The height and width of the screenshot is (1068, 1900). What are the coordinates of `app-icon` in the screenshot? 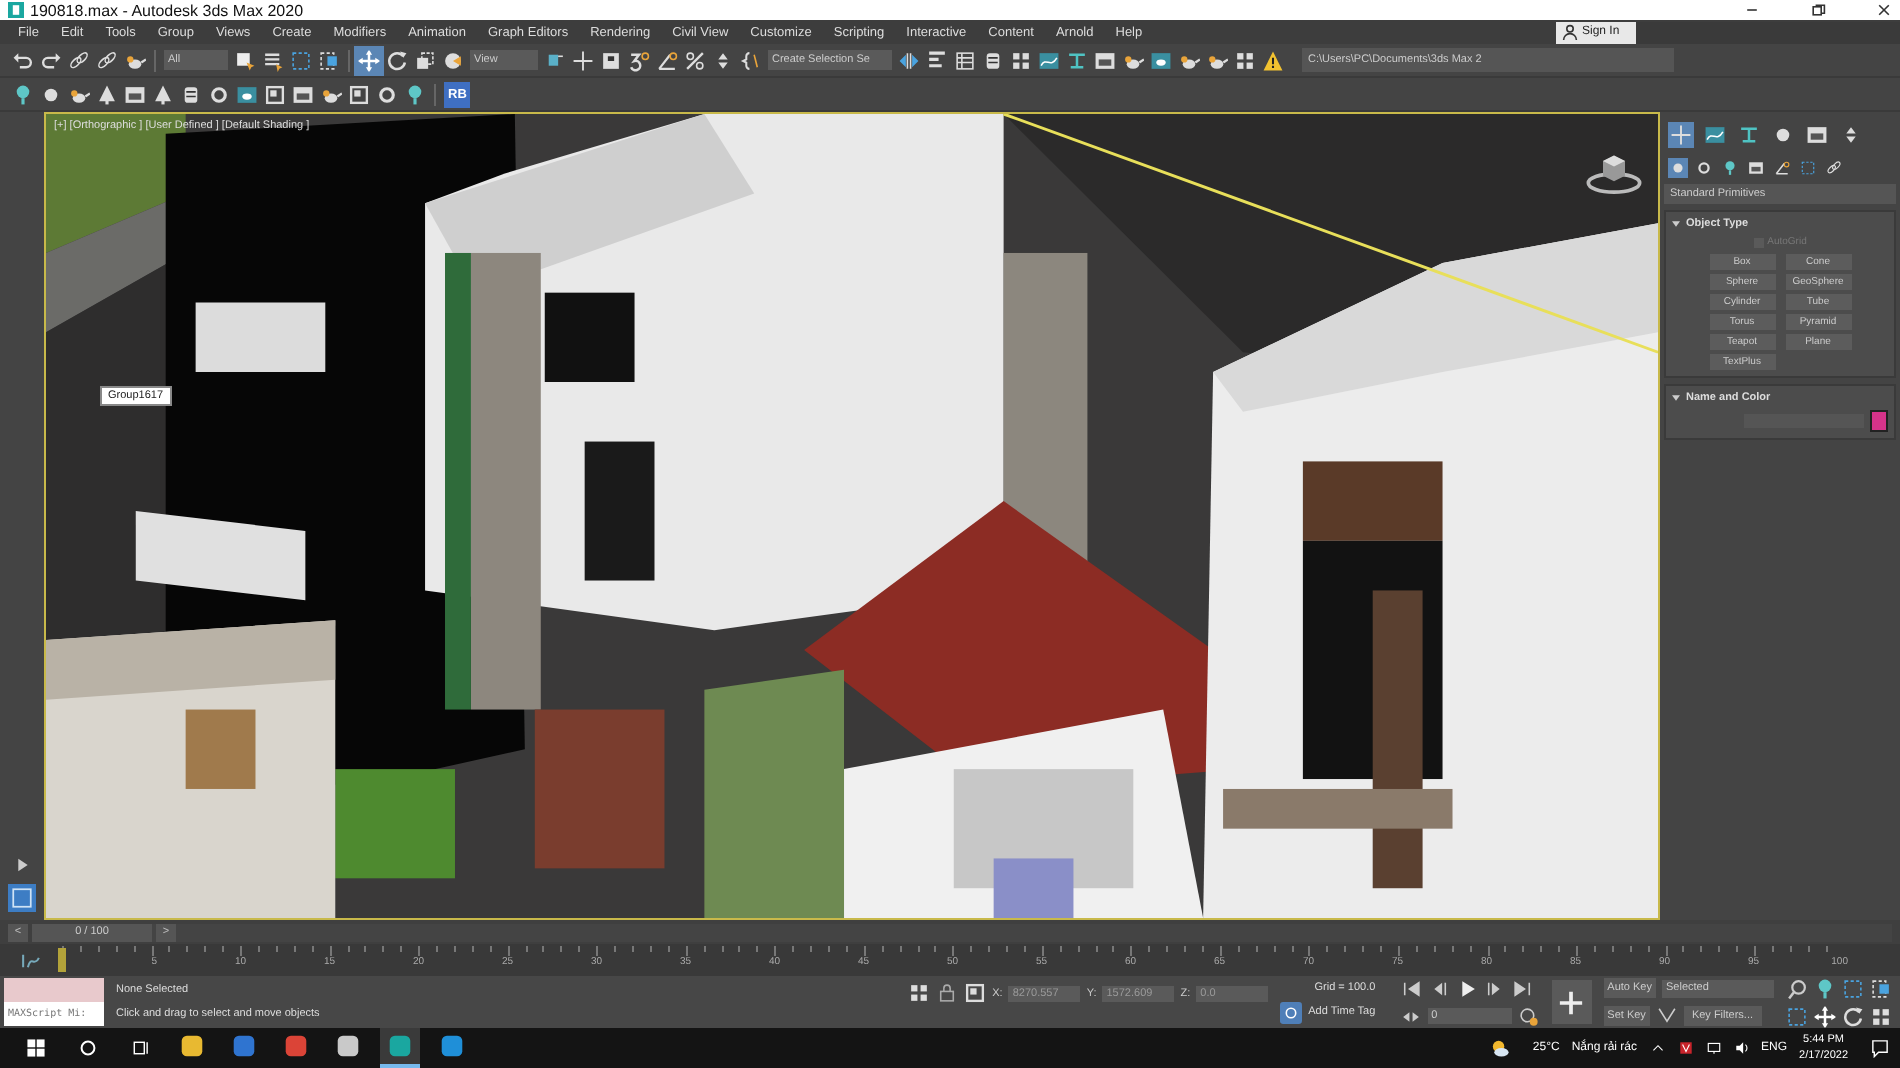 It's located at (400, 1046).